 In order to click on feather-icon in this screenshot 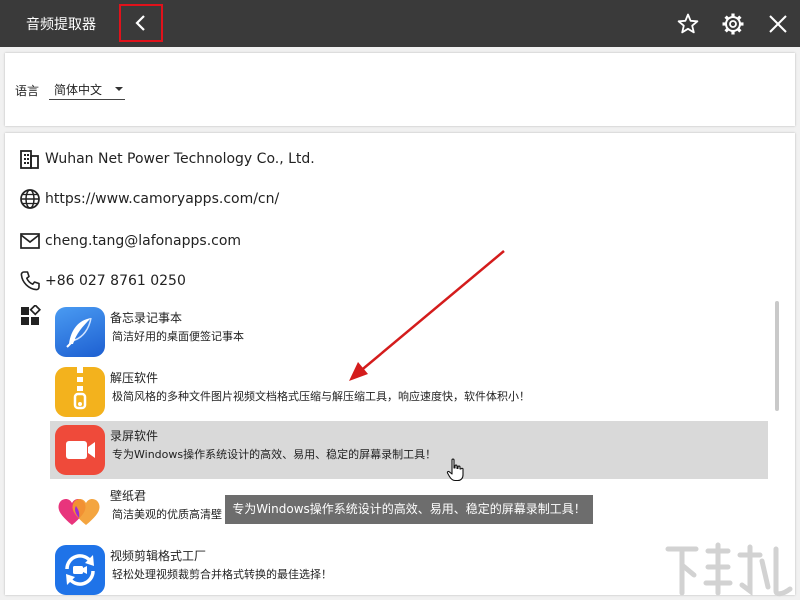, I will do `click(80, 332)`.